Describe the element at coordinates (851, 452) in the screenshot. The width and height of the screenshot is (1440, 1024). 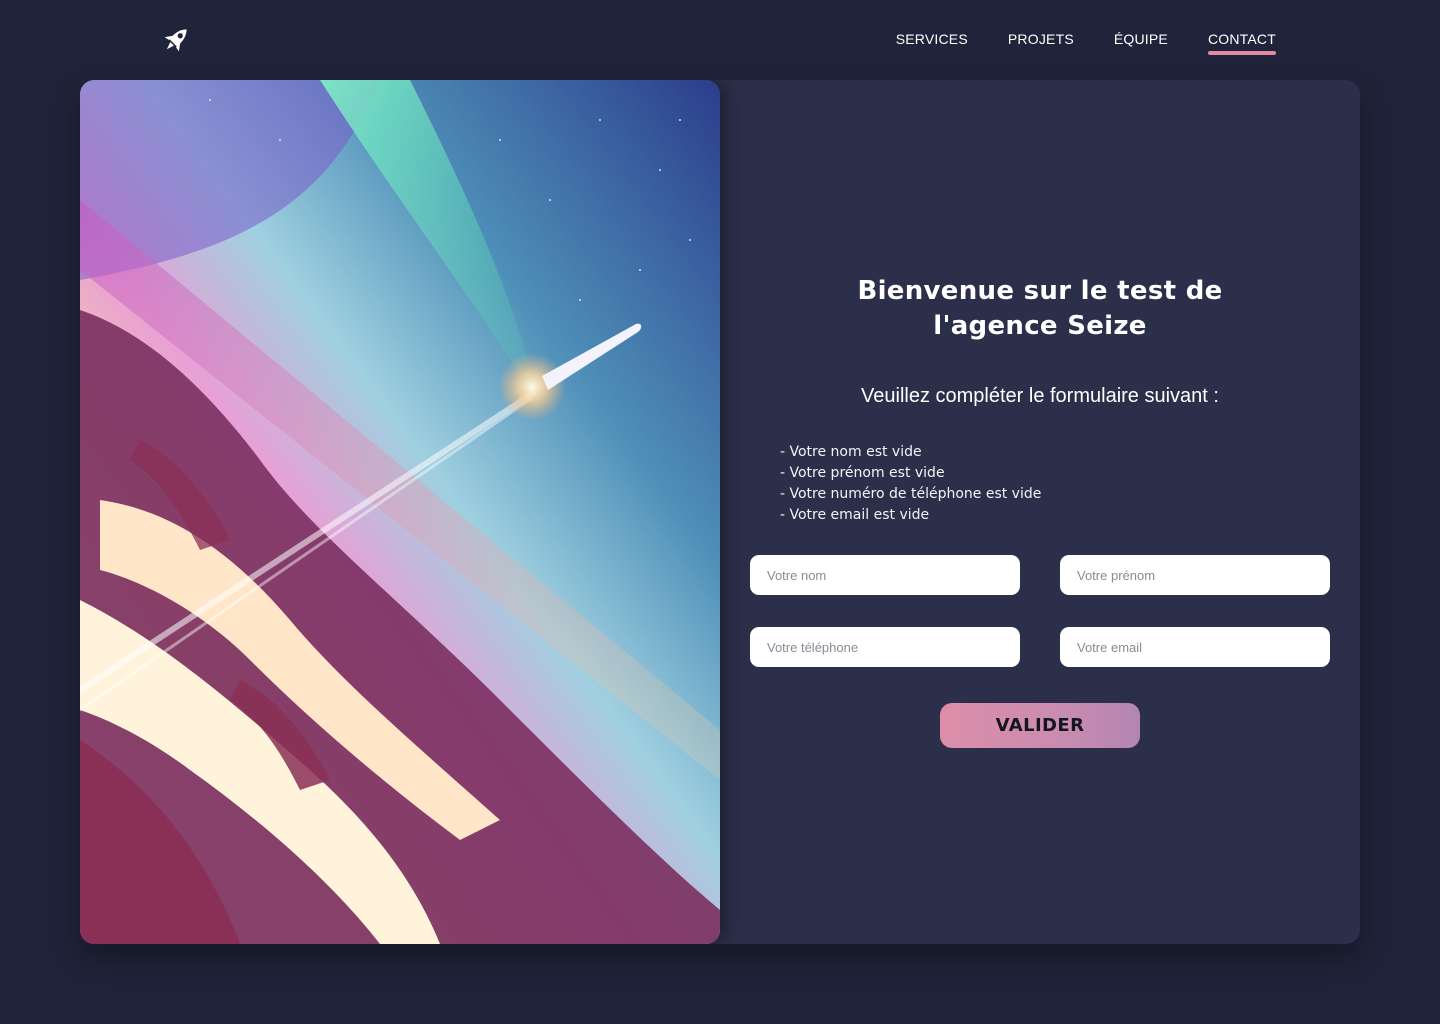
I see `error-message: - Votre nom est vide` at that location.